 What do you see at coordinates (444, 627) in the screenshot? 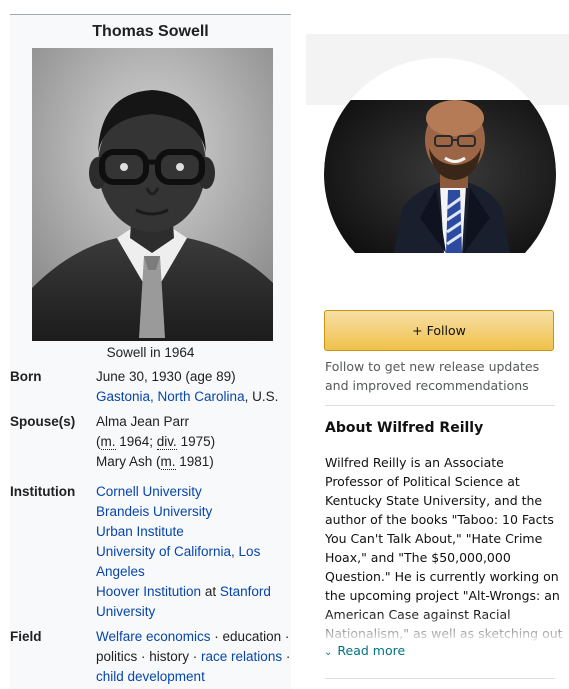
I see `bio-fade-overlay` at bounding box center [444, 627].